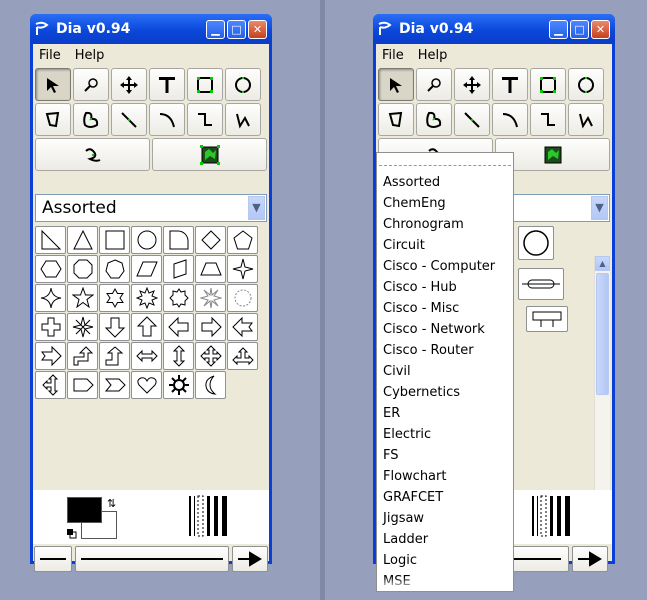 Image resolution: width=647 pixels, height=600 pixels. Describe the element at coordinates (445, 560) in the screenshot. I see `sheet-option: Logic` at that location.